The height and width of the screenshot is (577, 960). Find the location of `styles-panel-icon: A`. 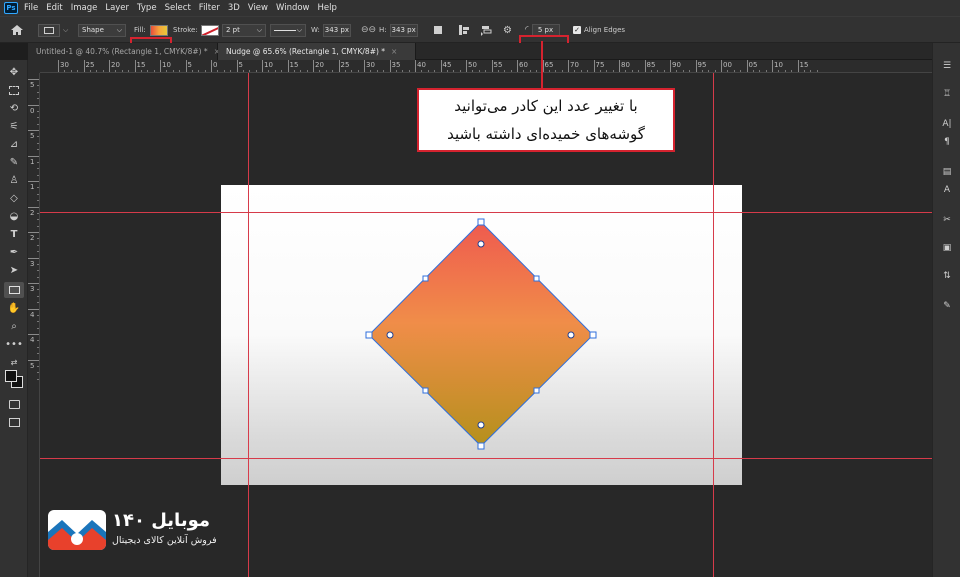

styles-panel-icon: A is located at coordinates (947, 190).